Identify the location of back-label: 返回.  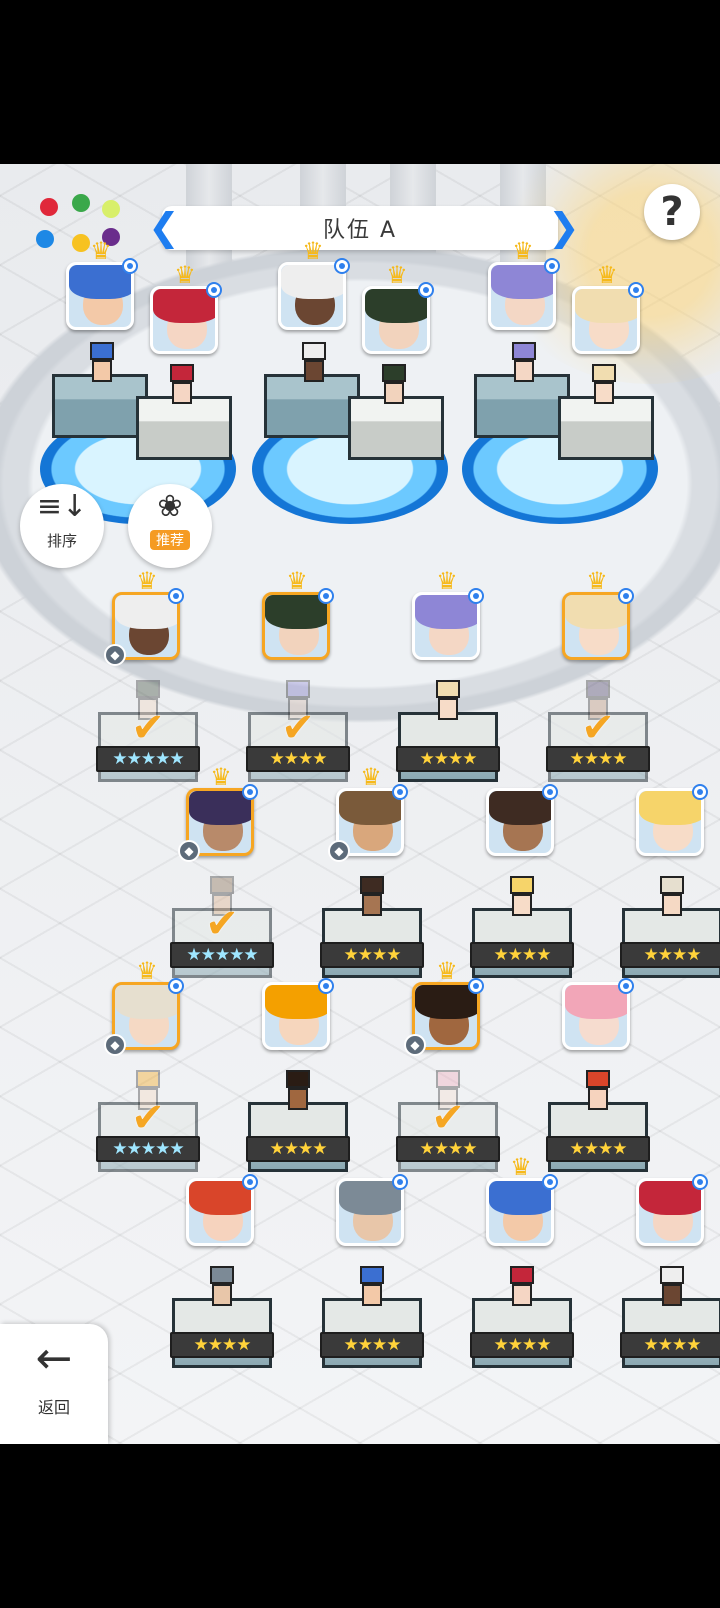
(53, 1407).